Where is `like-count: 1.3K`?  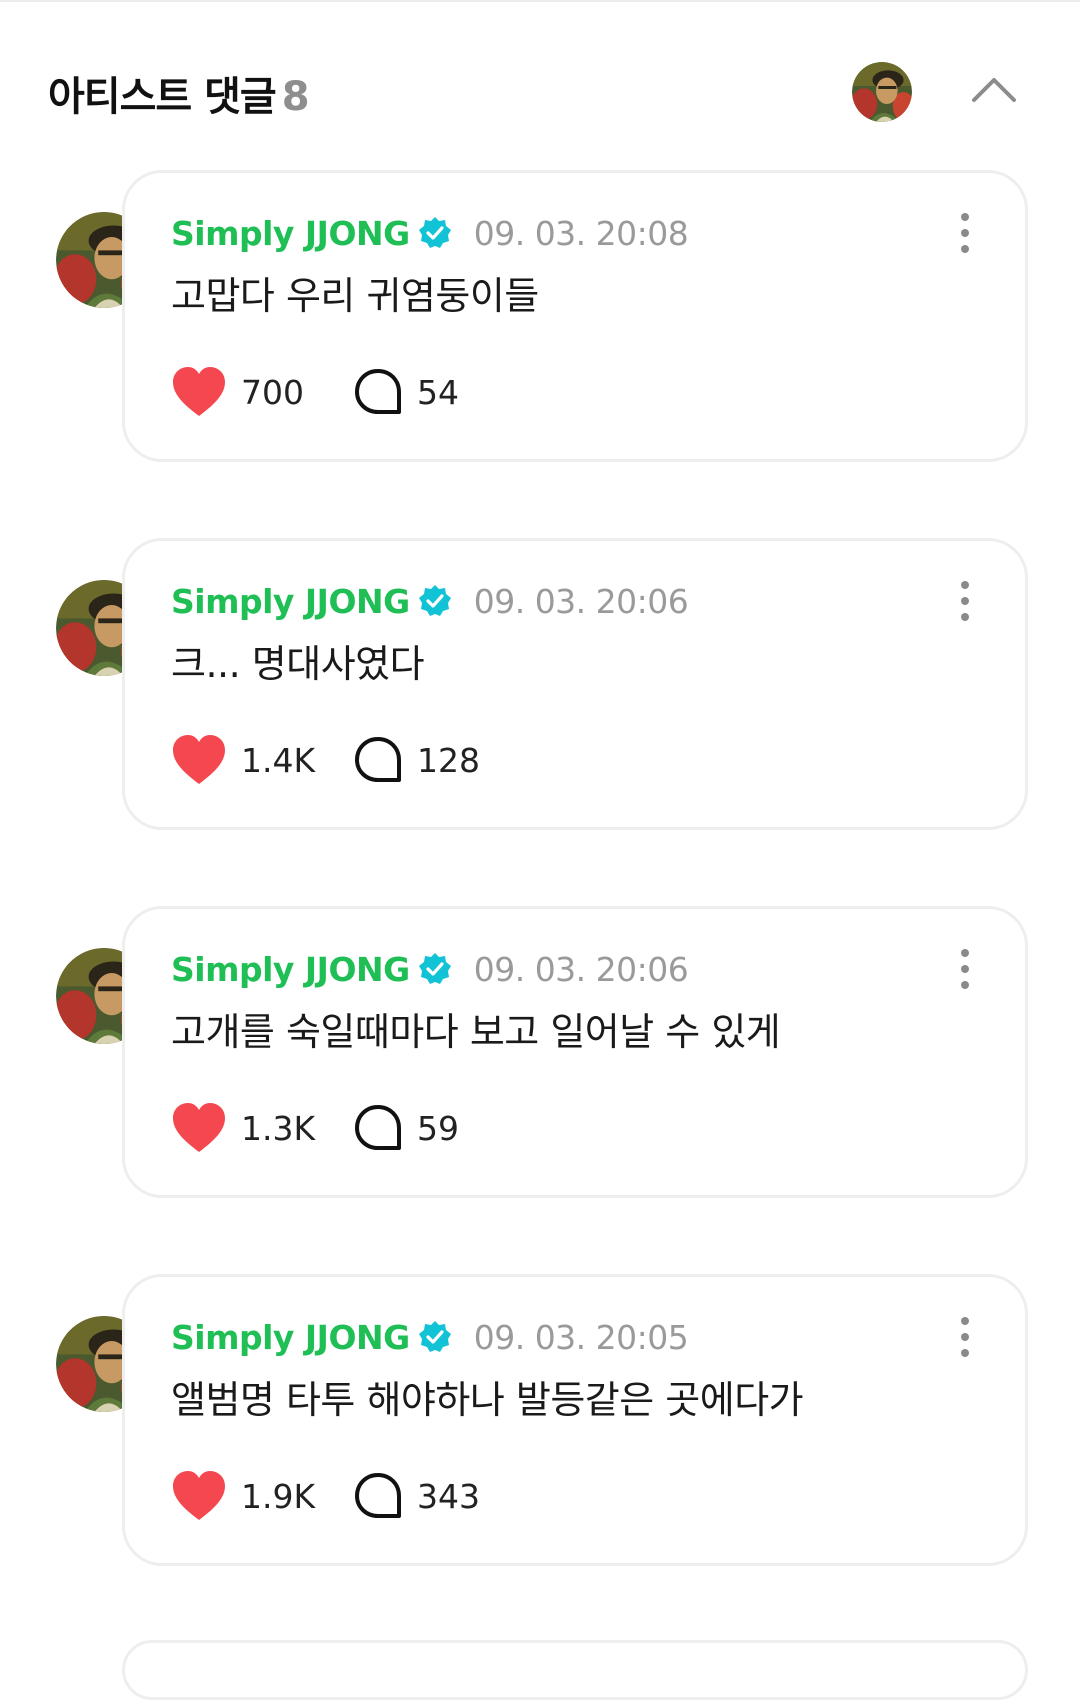
like-count: 1.3K is located at coordinates (278, 1128).